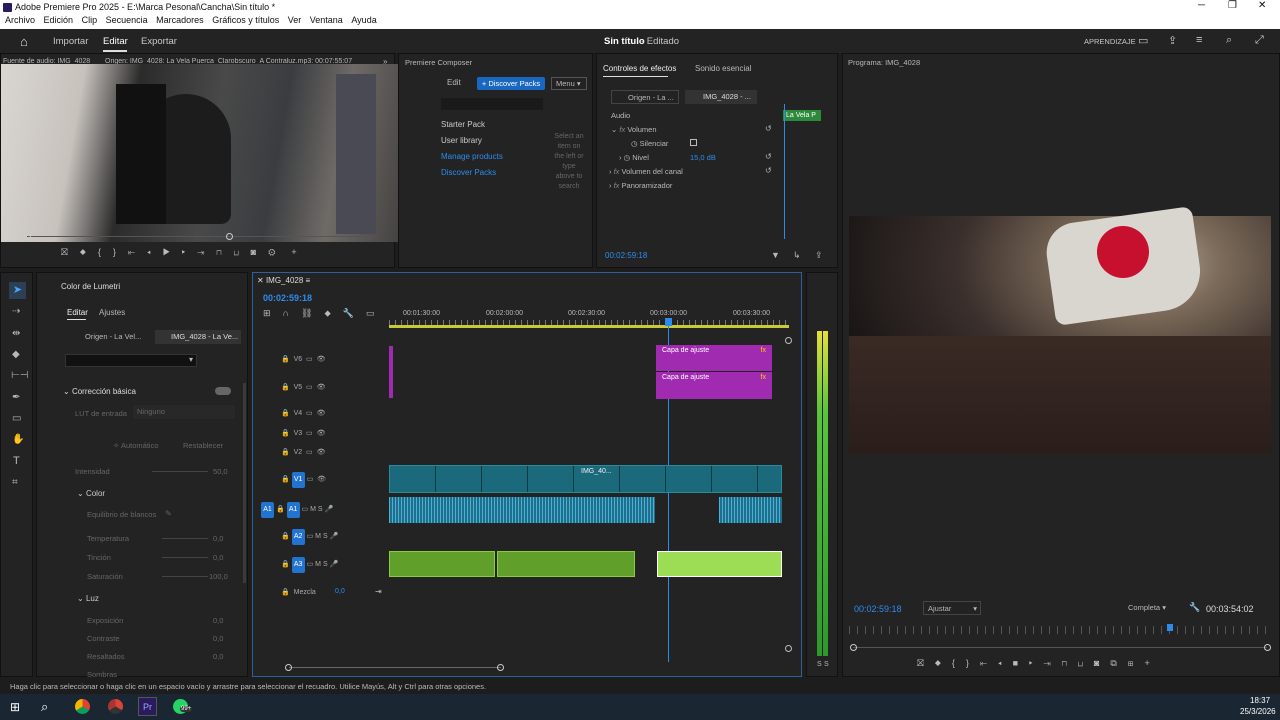  What do you see at coordinates (59, 20) in the screenshot?
I see `menu-edicion: Edición` at bounding box center [59, 20].